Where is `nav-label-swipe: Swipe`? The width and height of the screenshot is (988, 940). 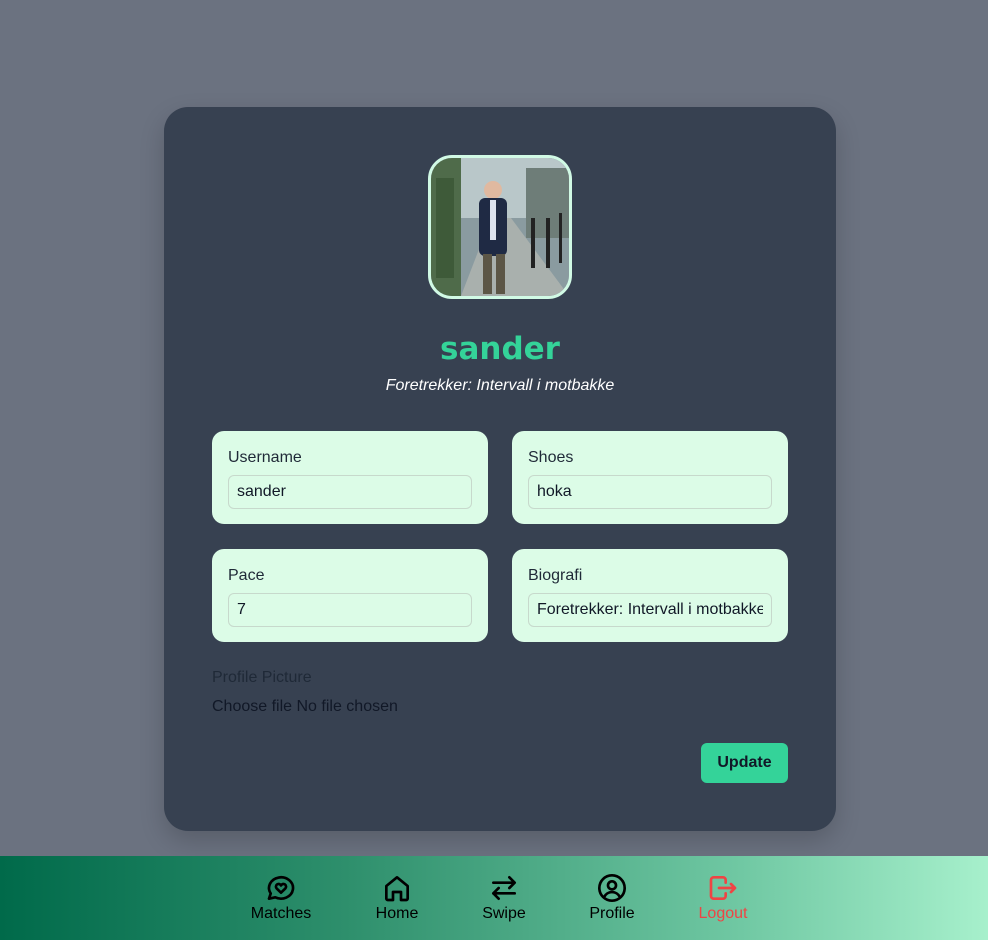 nav-label-swipe: Swipe is located at coordinates (504, 913).